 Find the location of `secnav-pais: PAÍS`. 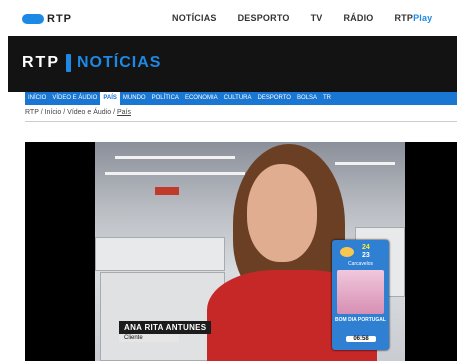

secnav-pais: PAÍS is located at coordinates (110, 98).